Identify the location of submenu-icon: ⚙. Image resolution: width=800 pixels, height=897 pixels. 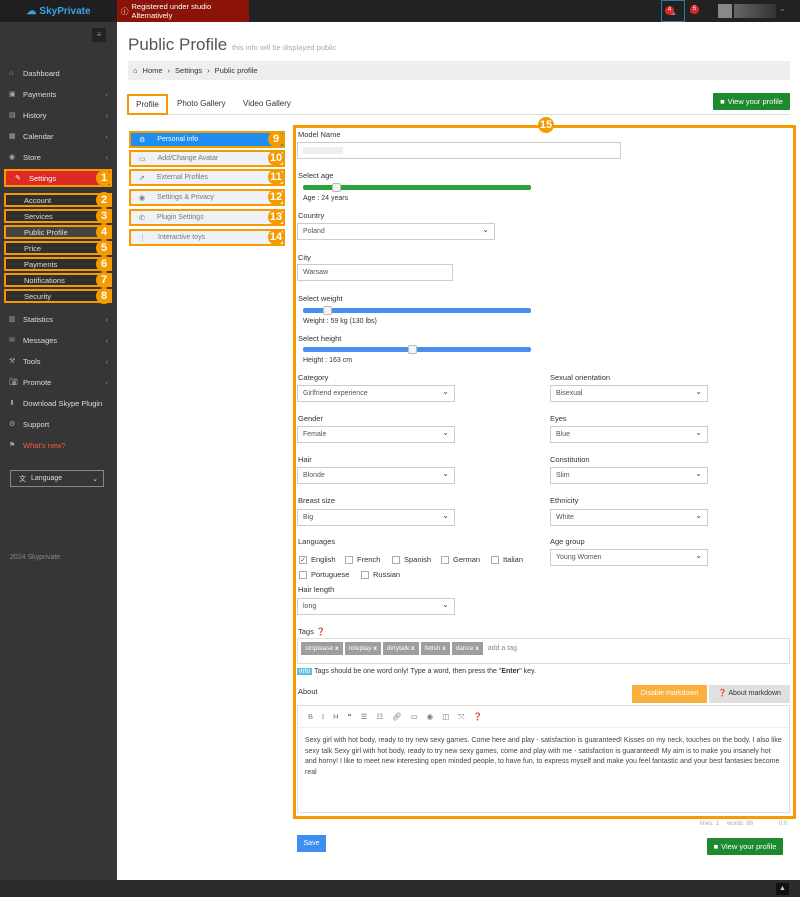
(142, 140).